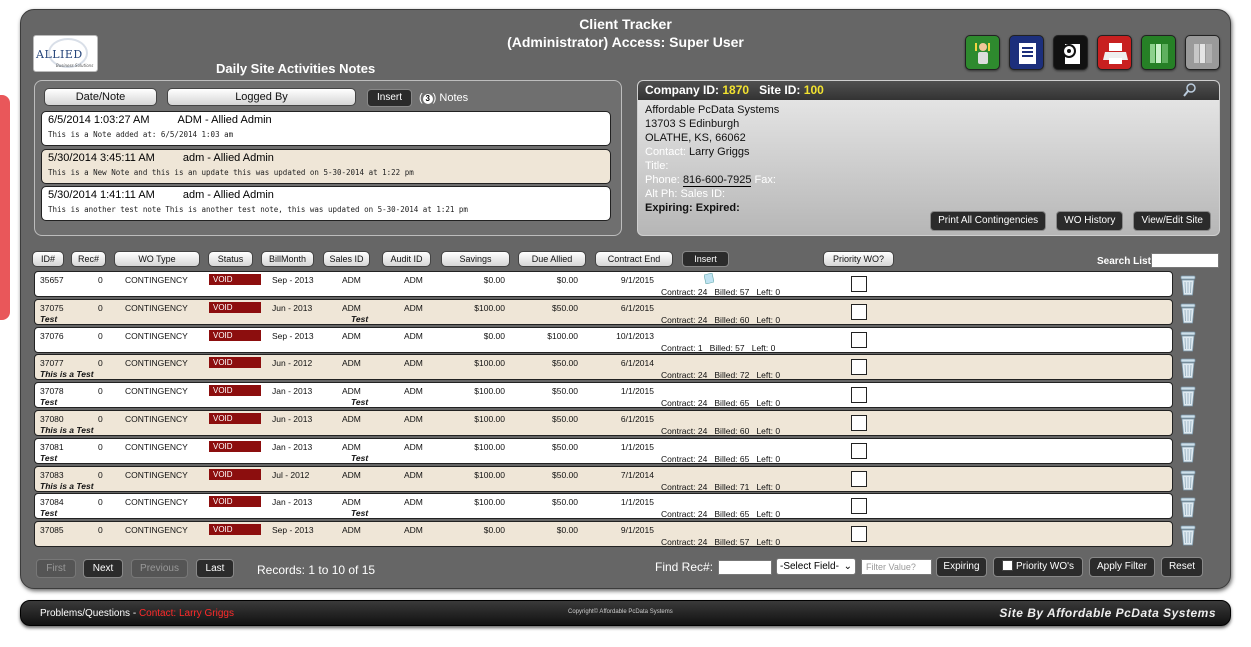 The height and width of the screenshot is (647, 1251). Describe the element at coordinates (637, 308) in the screenshot. I see `row-contract-end: 6/1/2015` at that location.